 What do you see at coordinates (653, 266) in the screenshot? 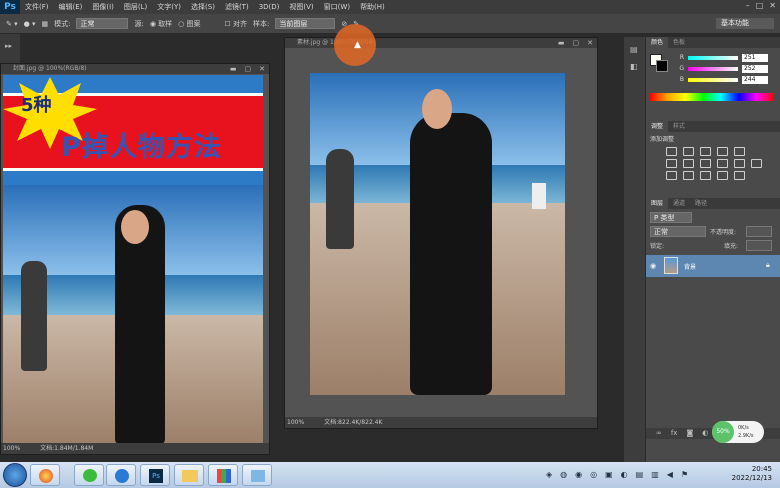
I see `visibility-eye-icon: ◉` at bounding box center [653, 266].